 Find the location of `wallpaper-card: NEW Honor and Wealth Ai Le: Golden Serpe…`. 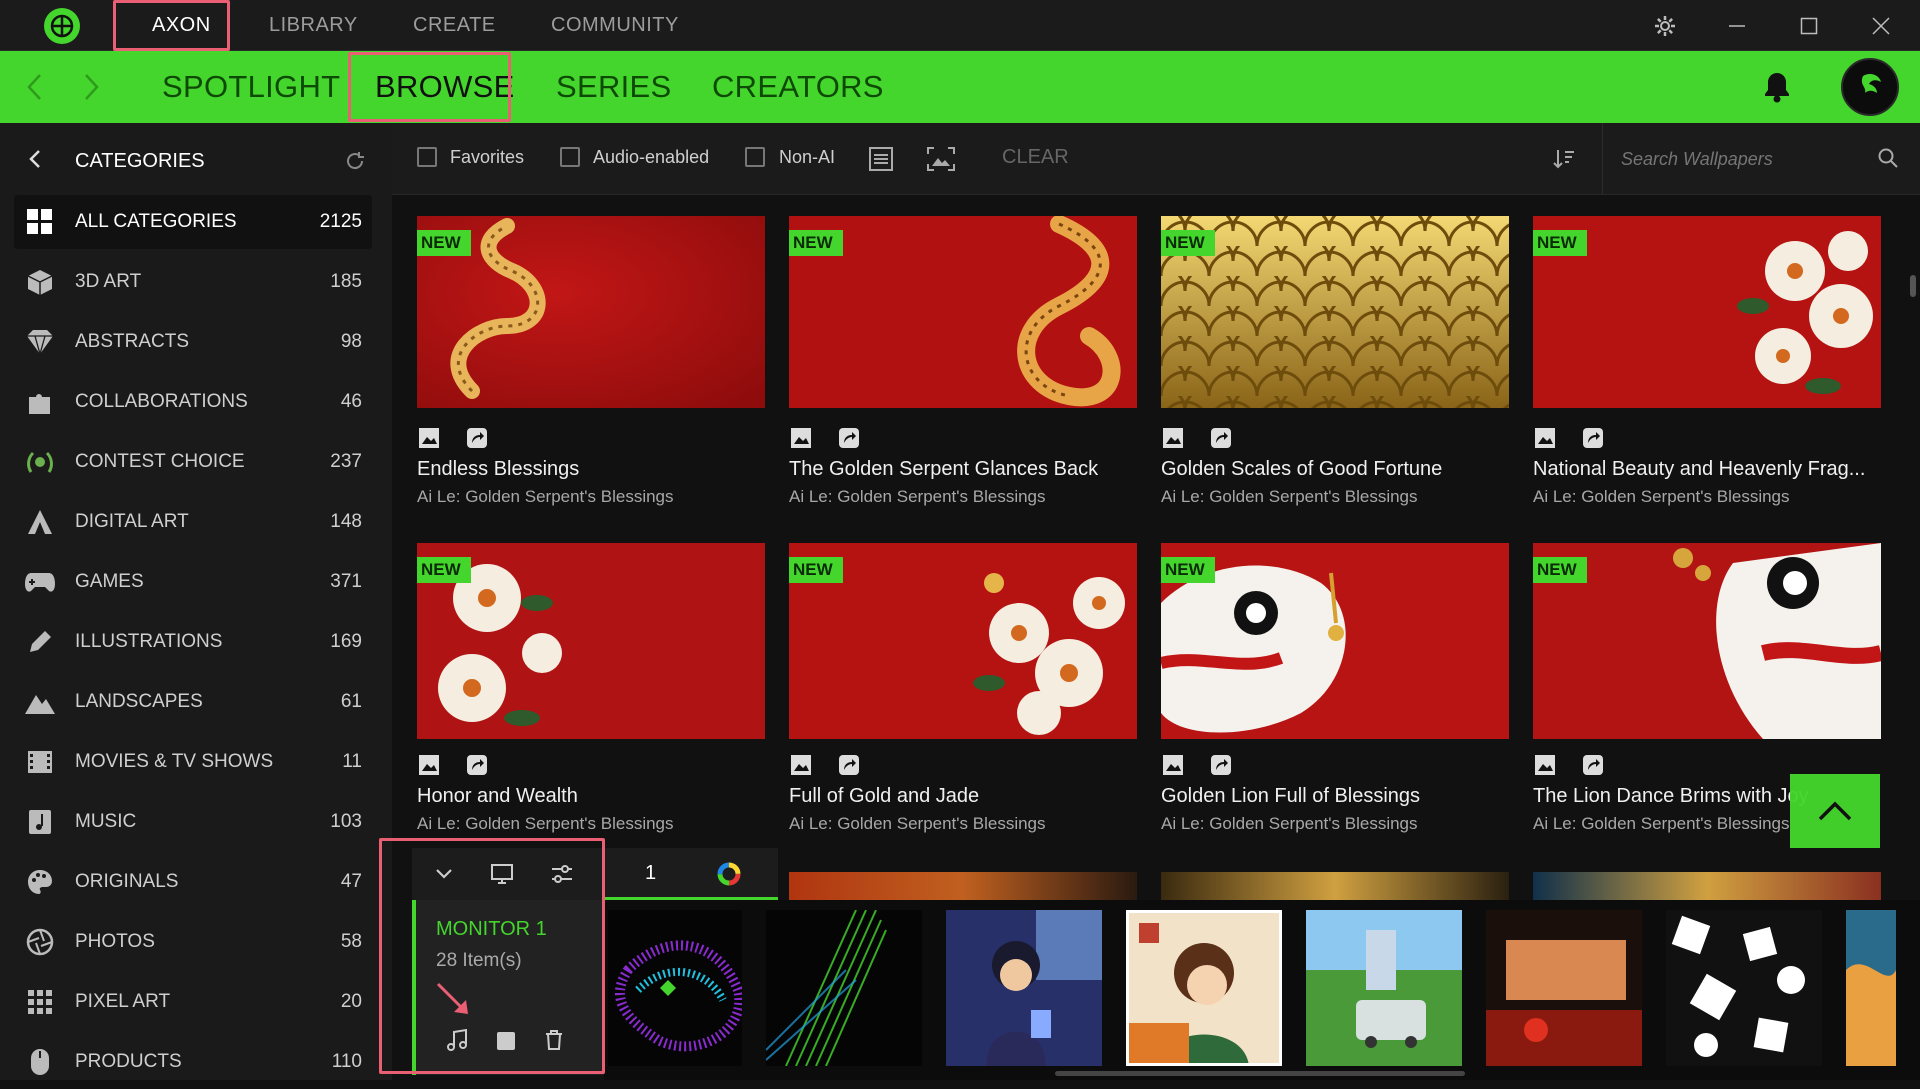

wallpaper-card: NEW Honor and Wealth Ai Le: Golden Serpe… is located at coordinates (591, 688).